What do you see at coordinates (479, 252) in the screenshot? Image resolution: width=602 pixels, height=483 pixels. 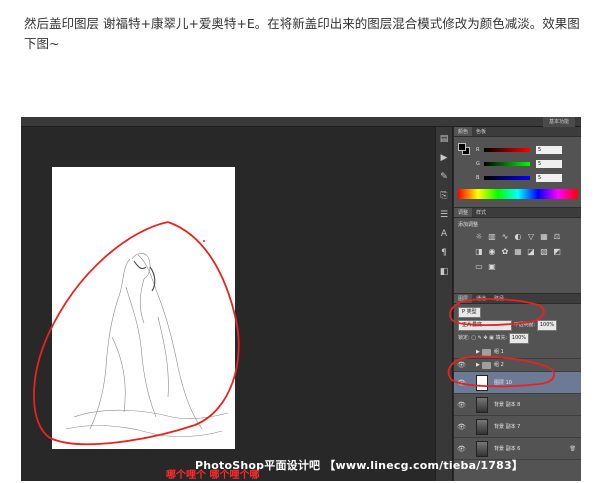 I see `bw-icon: ◨` at bounding box center [479, 252].